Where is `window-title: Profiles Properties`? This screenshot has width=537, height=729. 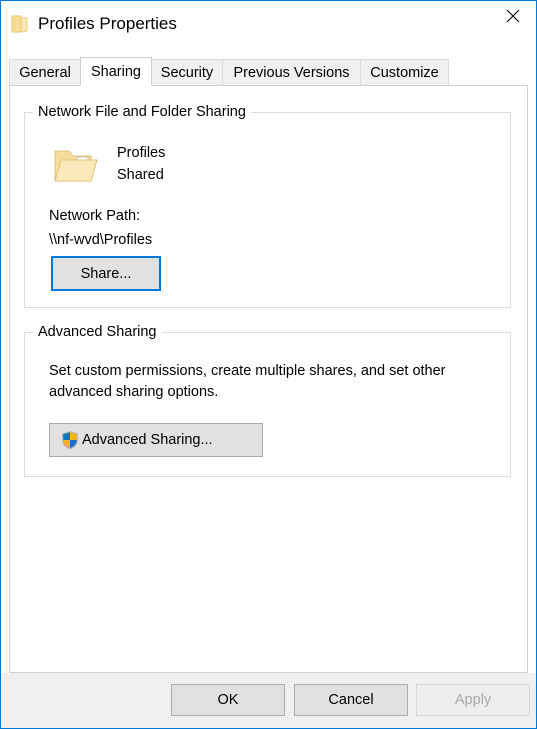
window-title: Profiles Properties is located at coordinates (107, 23).